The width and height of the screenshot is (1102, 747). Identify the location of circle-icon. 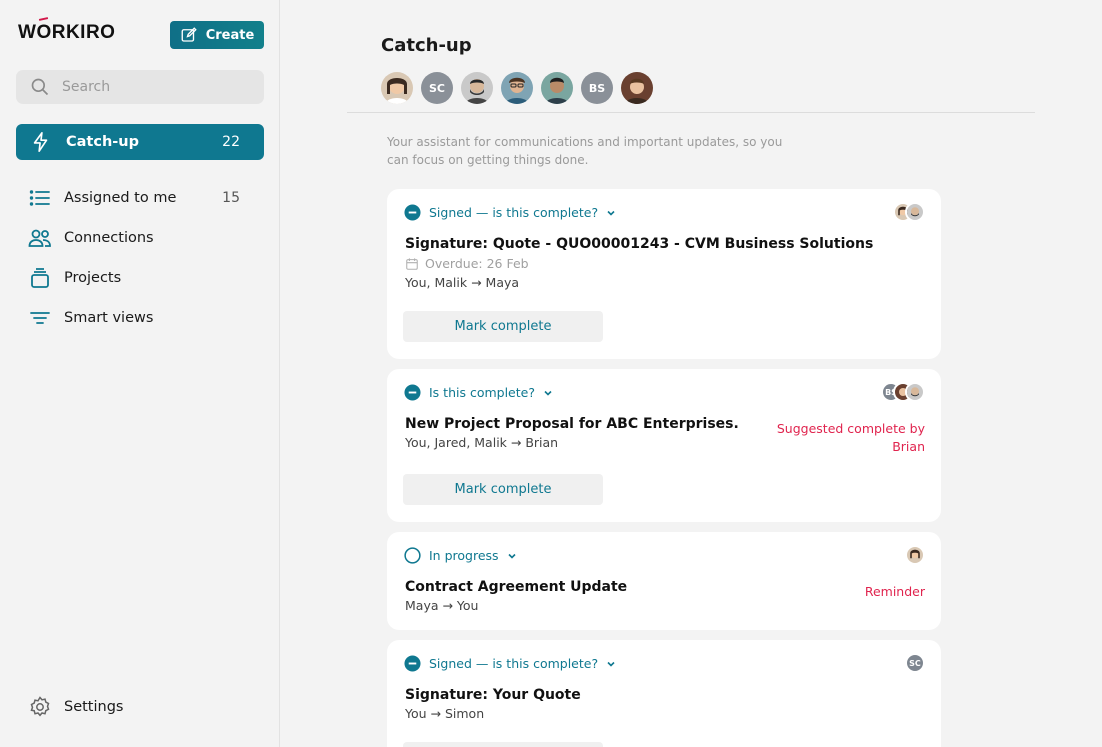
(412, 555).